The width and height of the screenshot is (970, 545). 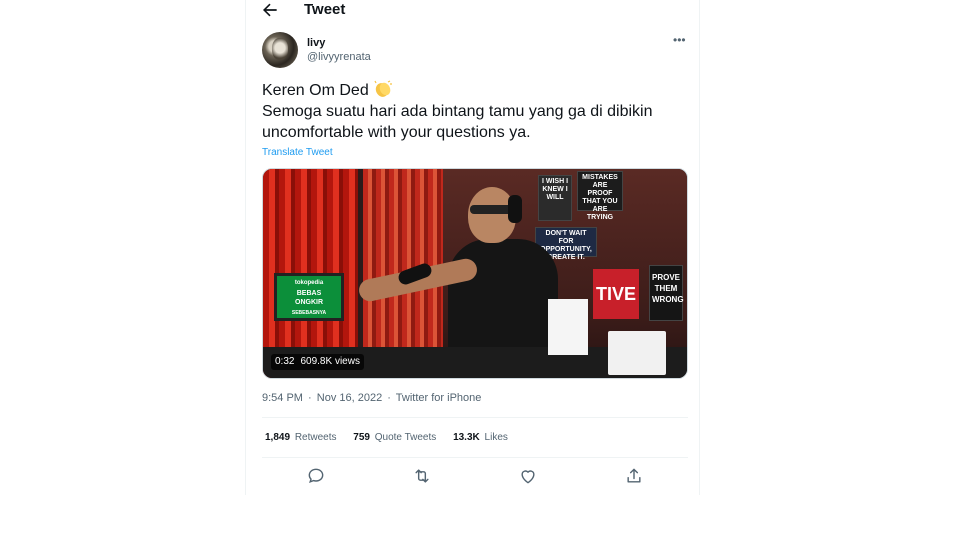 What do you see at coordinates (315, 90) in the screenshot?
I see `tweet-line-1: Keren Om Ded` at bounding box center [315, 90].